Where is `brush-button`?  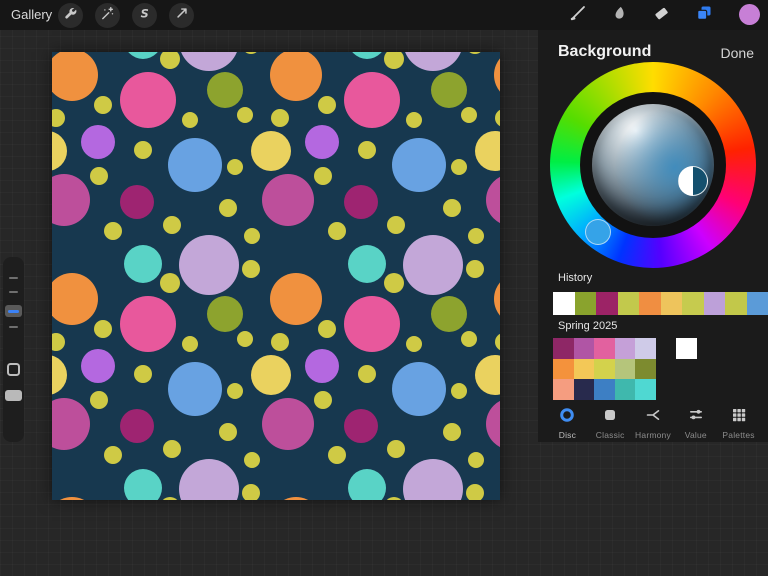
brush-button is located at coordinates (577, 15).